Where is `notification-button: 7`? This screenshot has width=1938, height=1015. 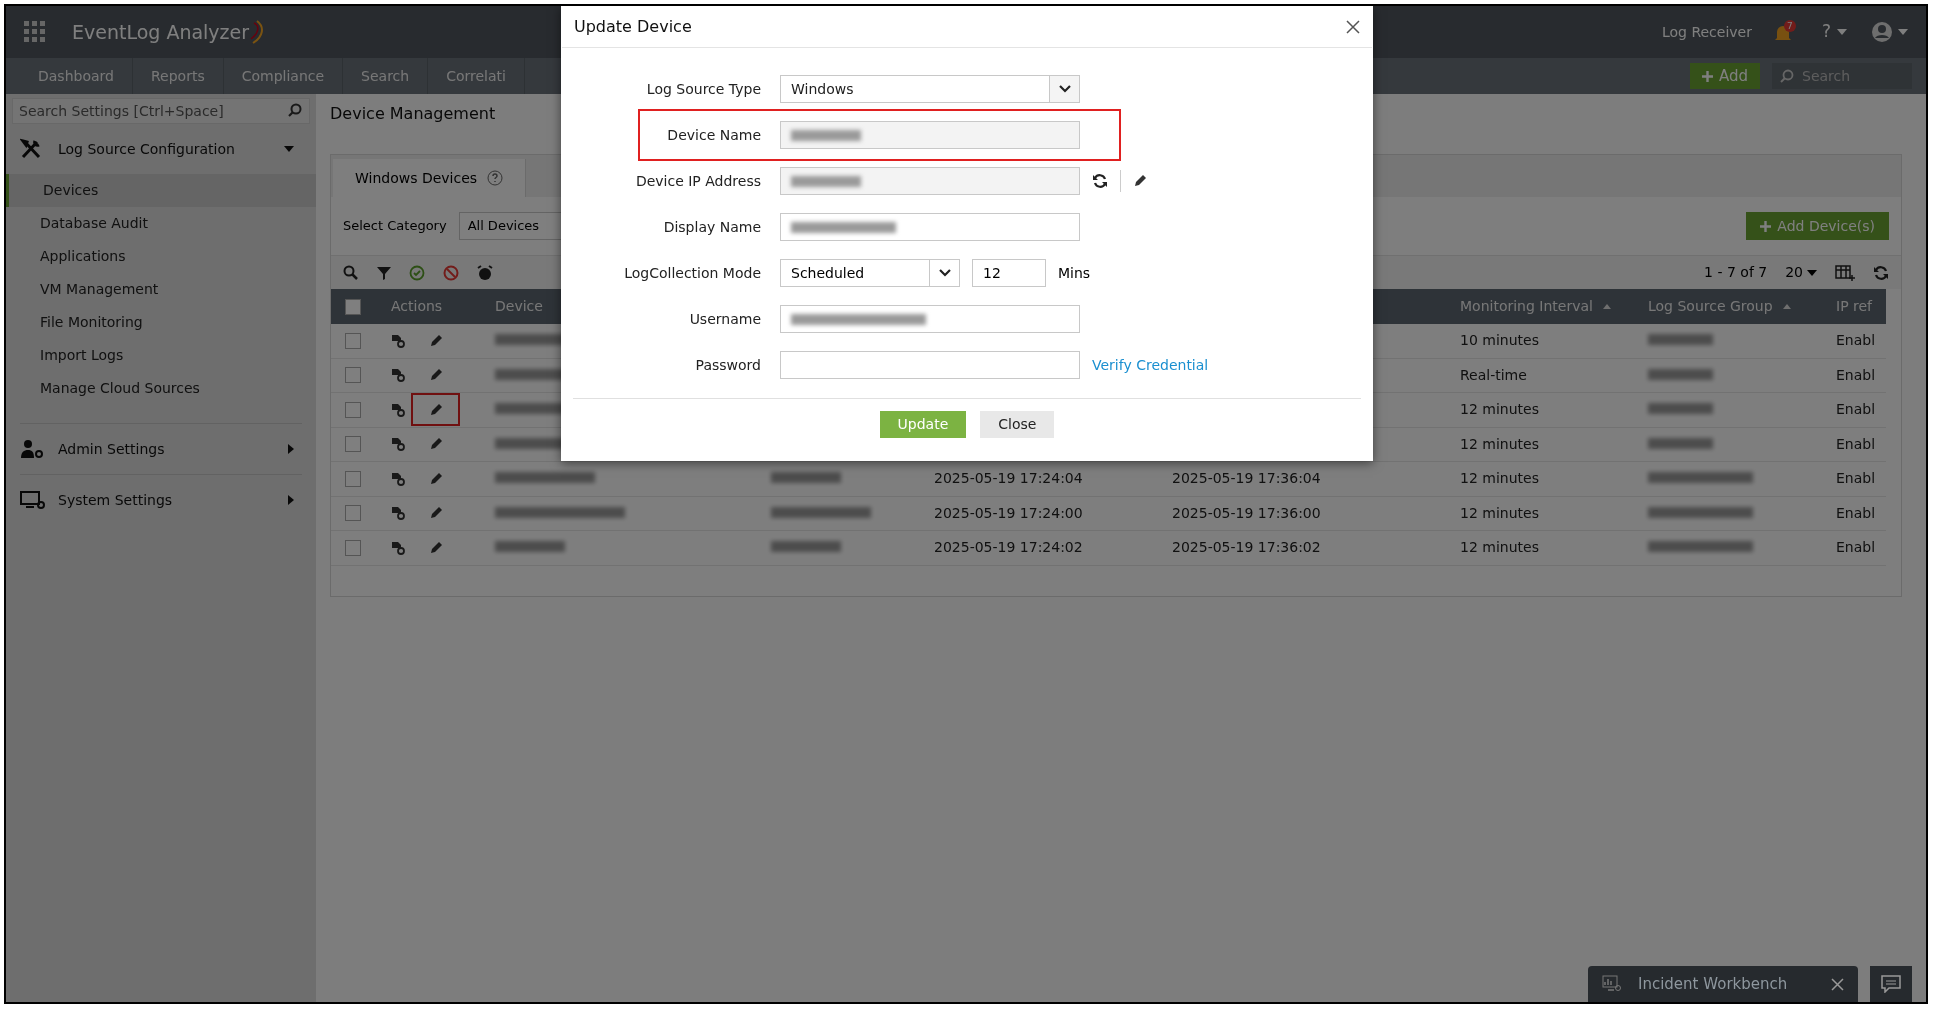
notification-button: 7 is located at coordinates (1786, 32).